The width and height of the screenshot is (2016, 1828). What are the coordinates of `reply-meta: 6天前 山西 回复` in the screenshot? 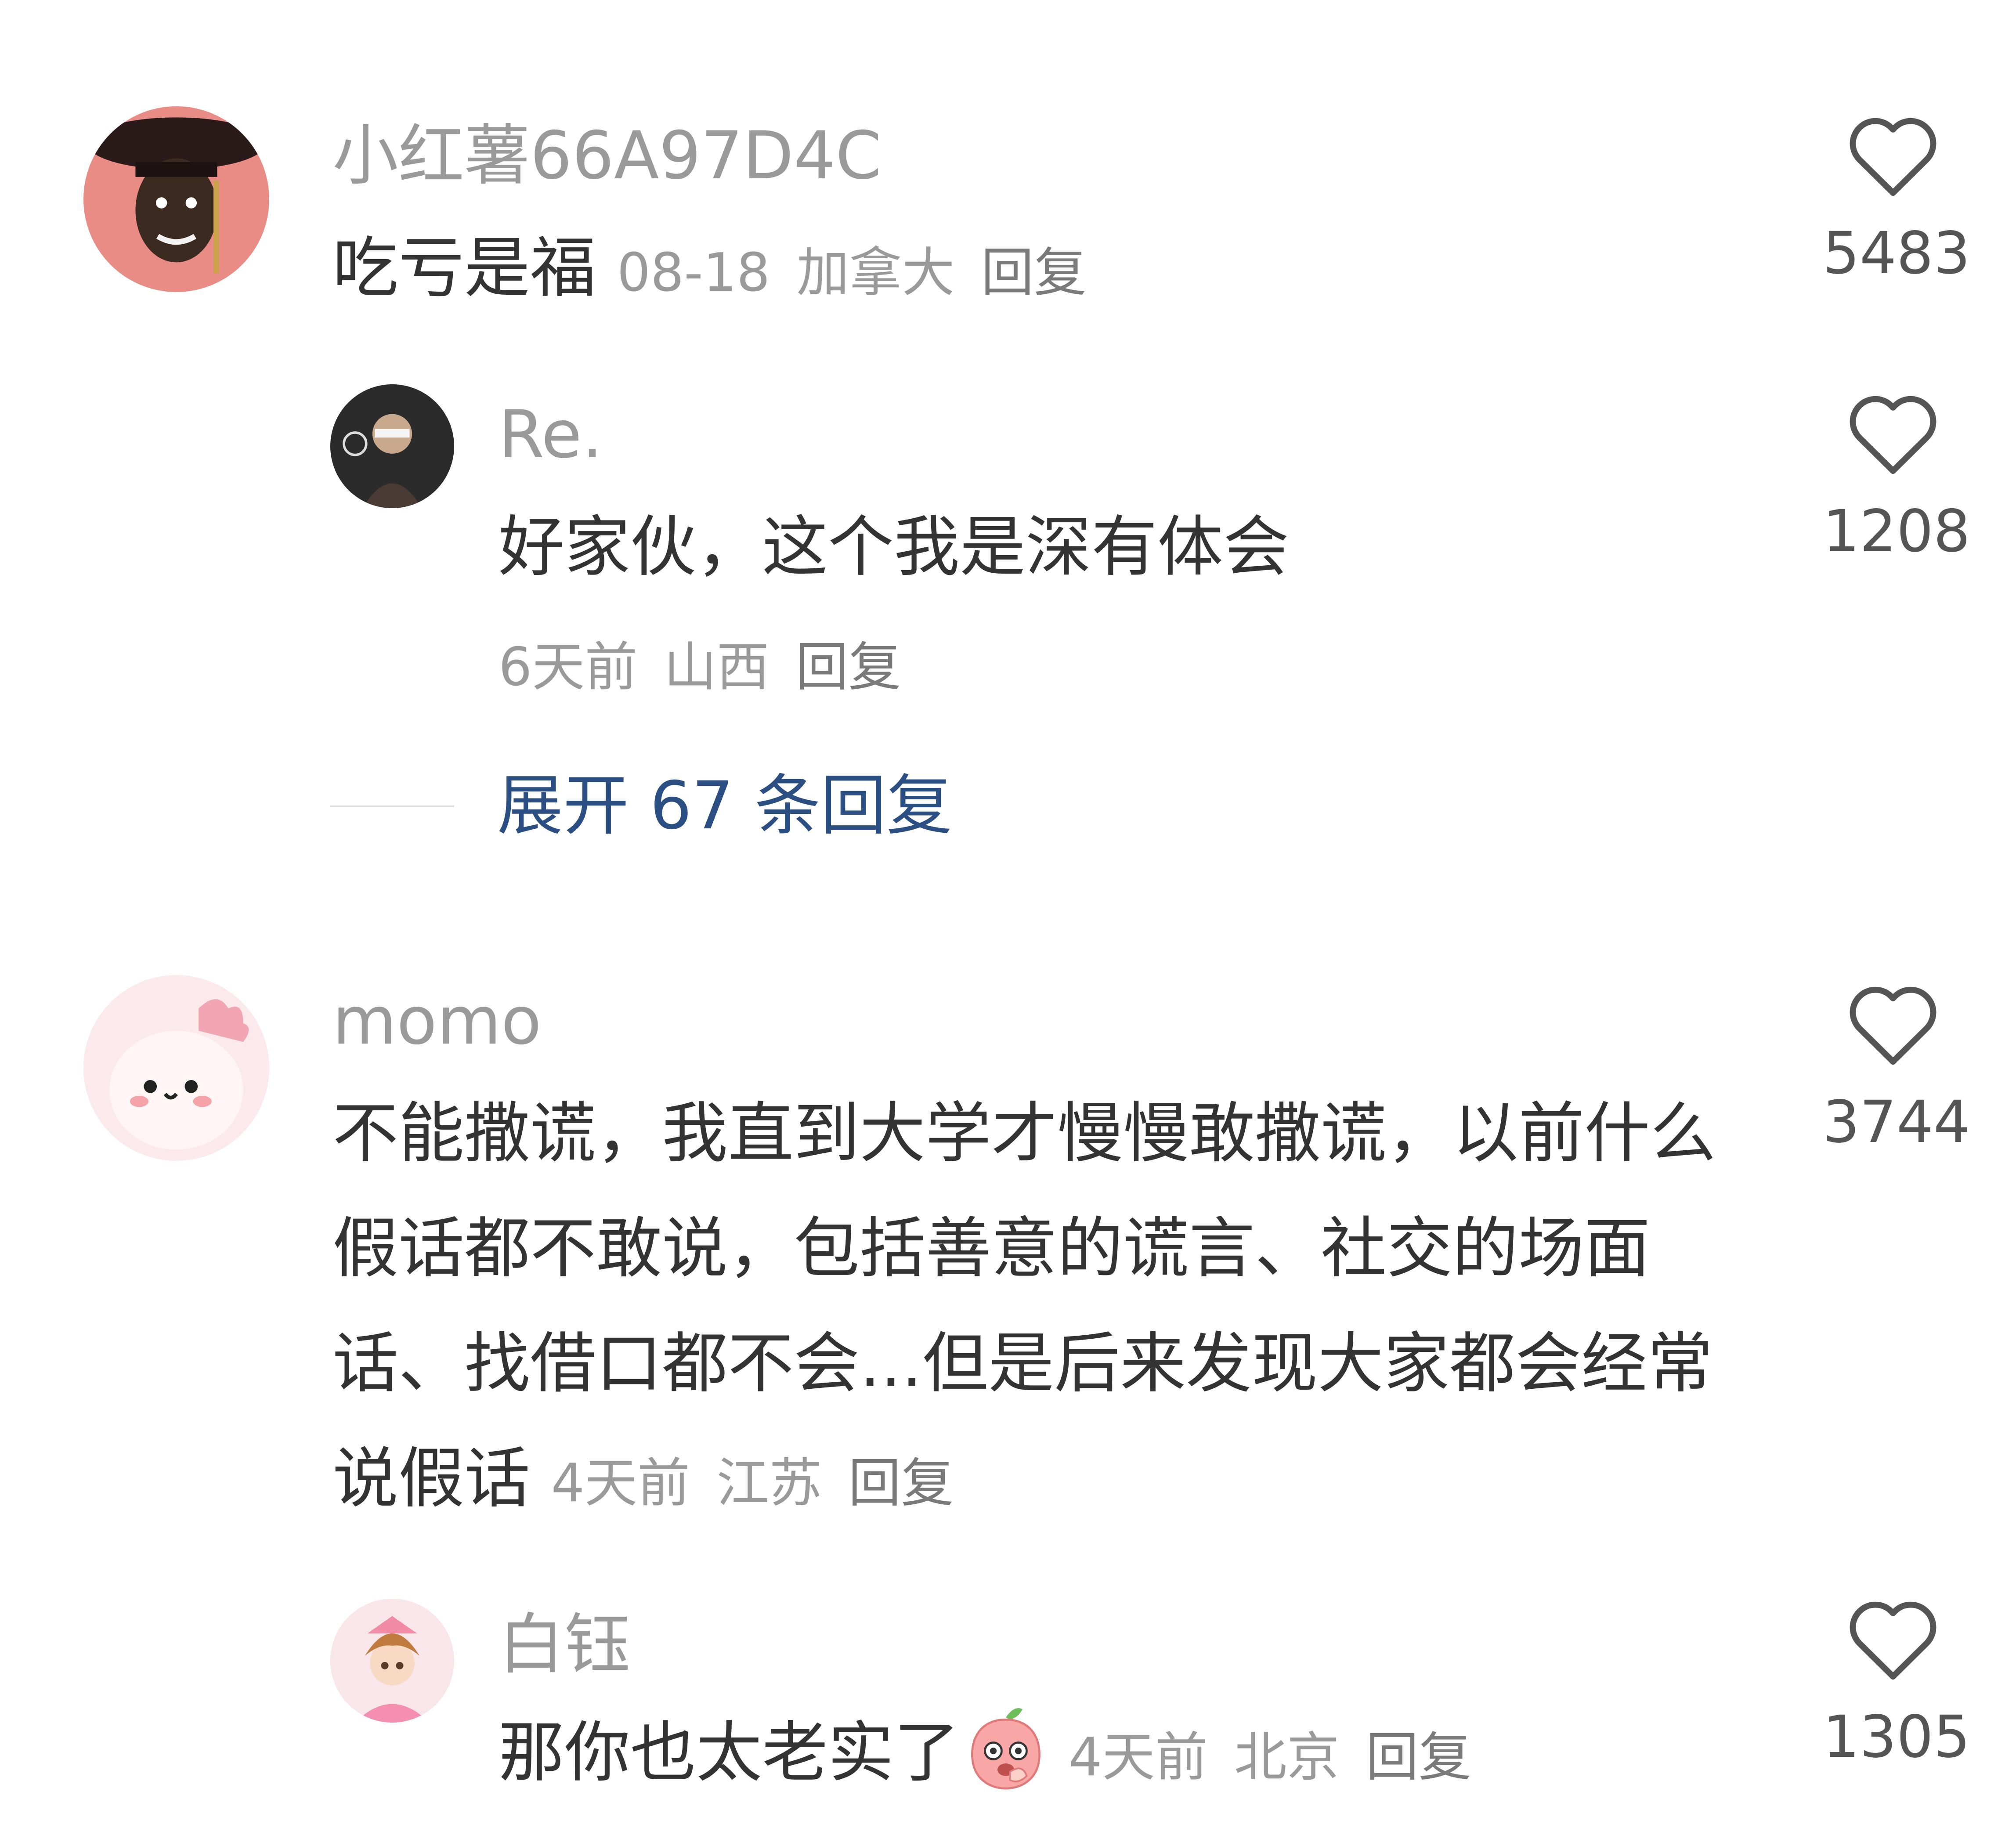 It's located at (705, 667).